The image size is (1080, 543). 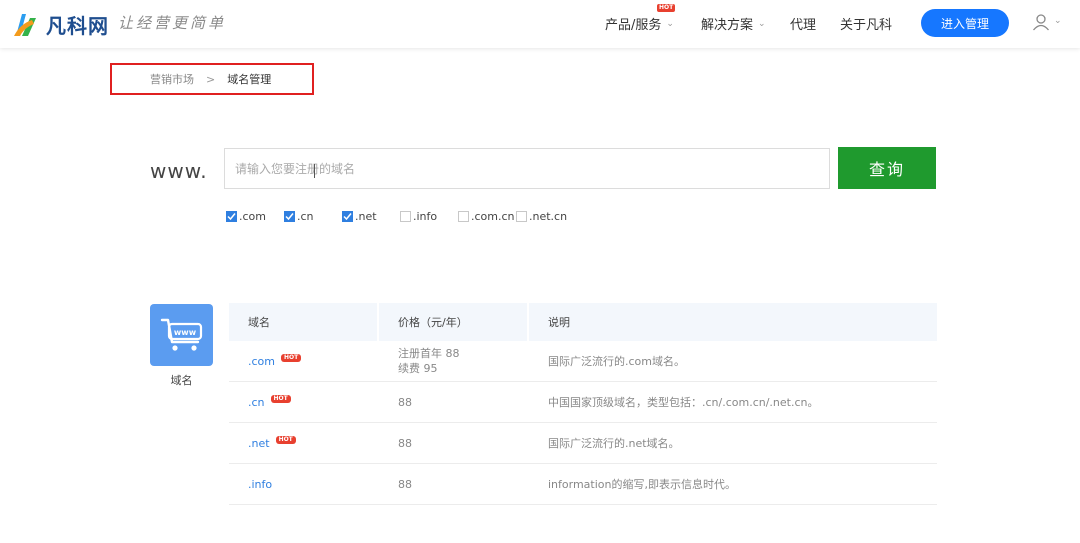 What do you see at coordinates (366, 216) in the screenshot?
I see `tld-option-label: .net` at bounding box center [366, 216].